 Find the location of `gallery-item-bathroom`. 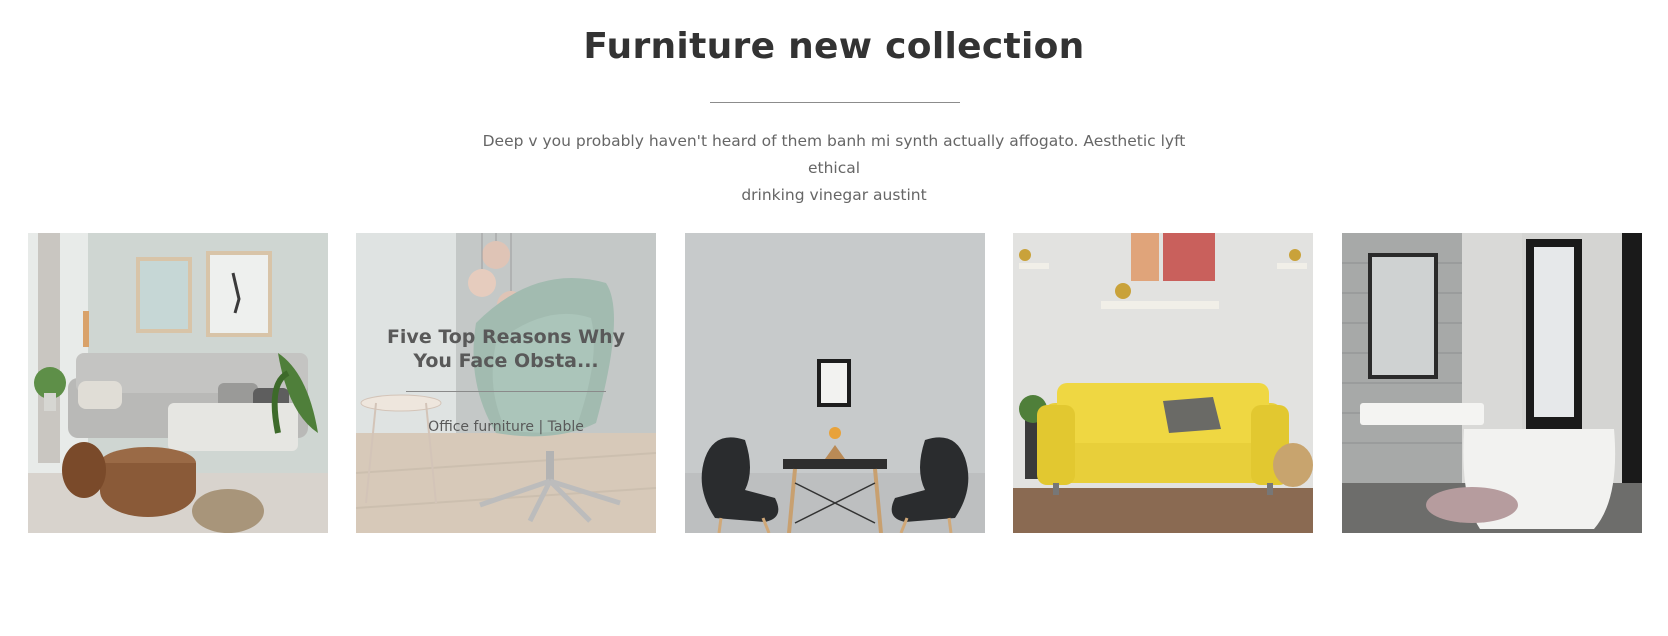

gallery-item-bathroom is located at coordinates (1492, 383).